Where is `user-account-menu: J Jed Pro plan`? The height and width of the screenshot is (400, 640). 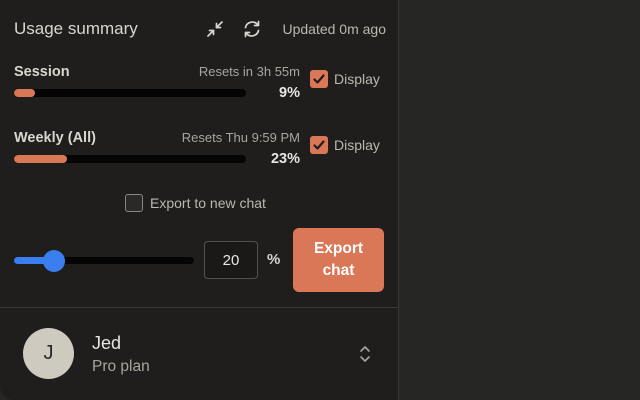
user-account-menu: J Jed Pro plan is located at coordinates (201, 354).